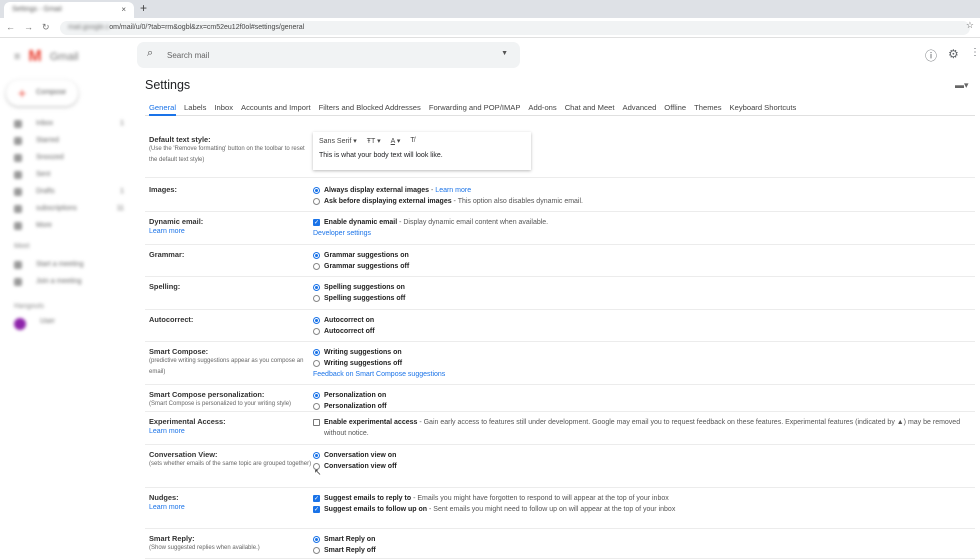 This screenshot has height=559, width=980. Describe the element at coordinates (643, 352) in the screenshot. I see `option-radio: Writing suggestions on` at that location.